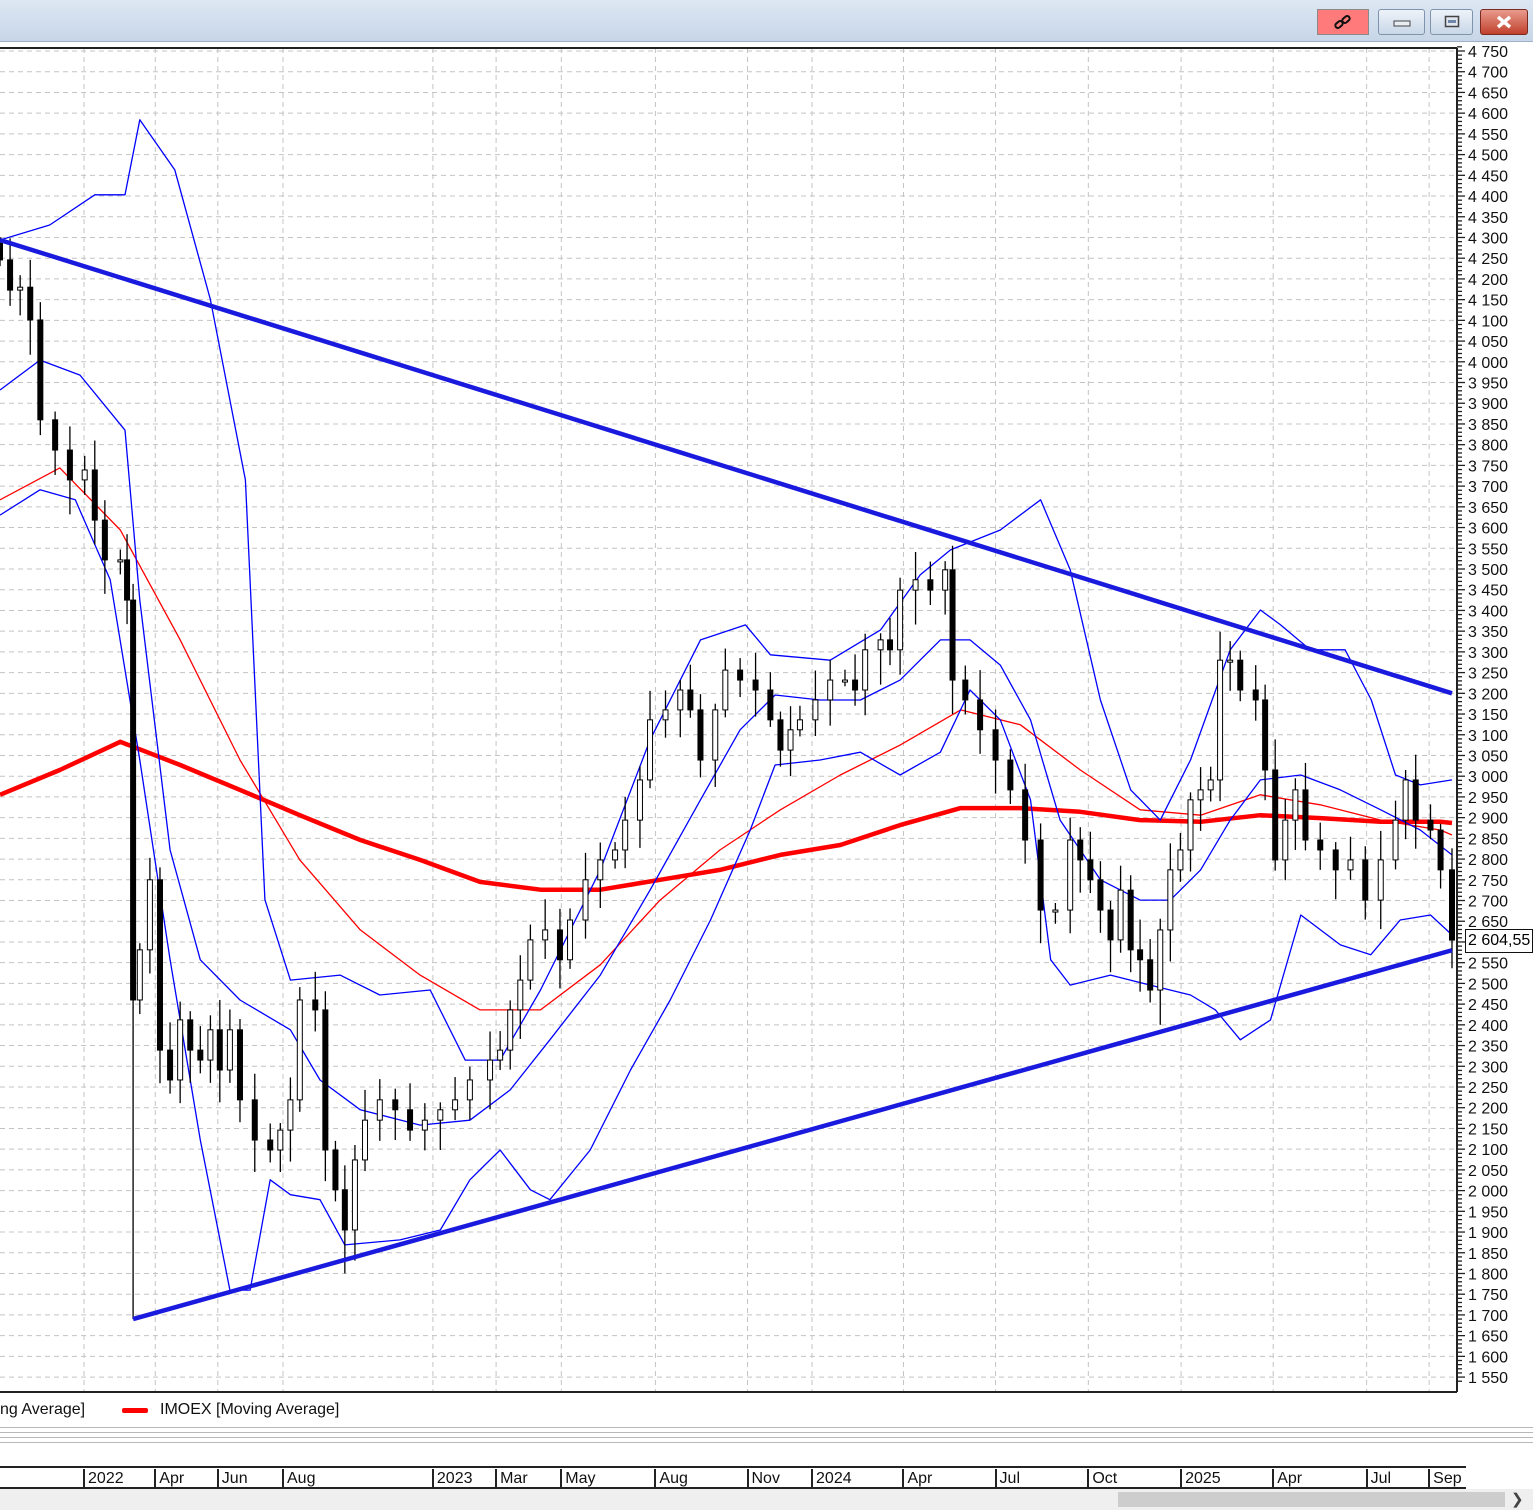  I want to click on y-tick-label: 3 850, so click(1488, 425).